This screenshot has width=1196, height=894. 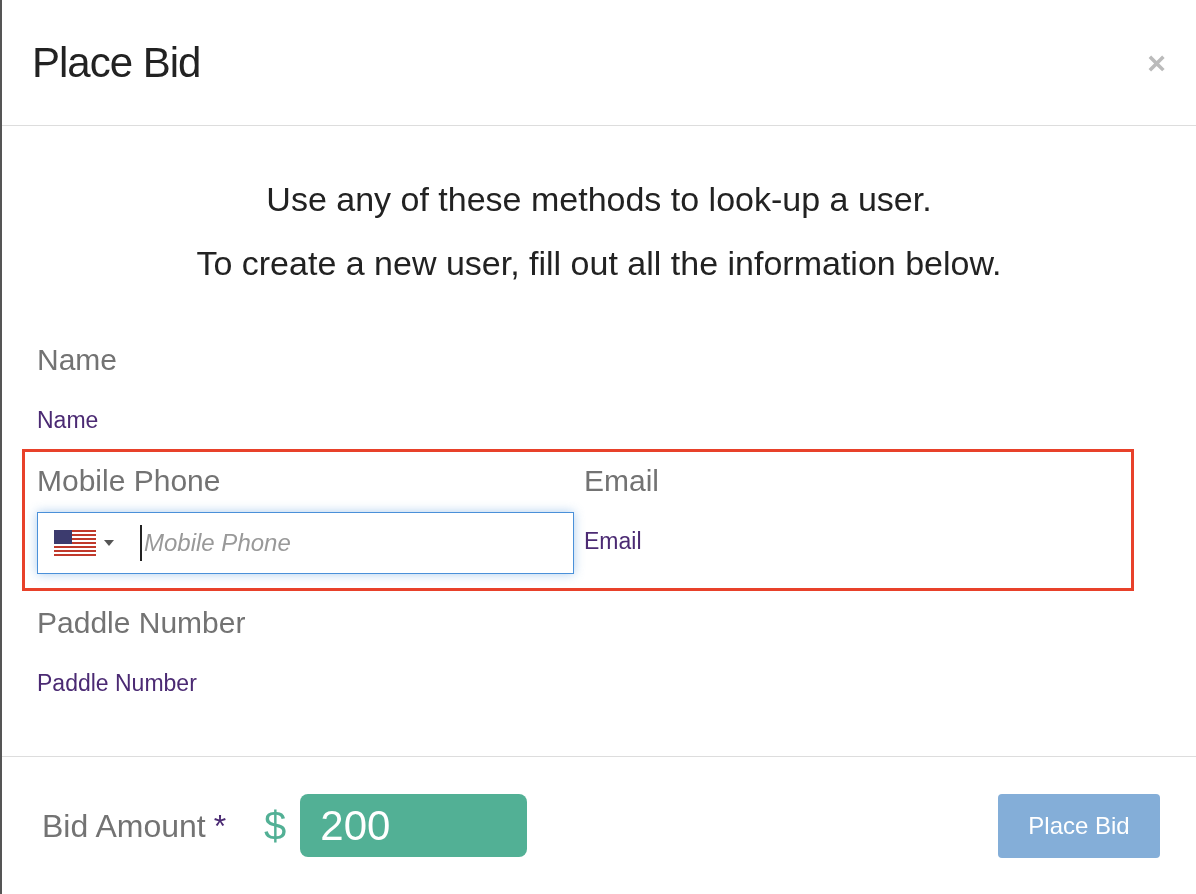 What do you see at coordinates (75, 543) in the screenshot?
I see `flag-icon` at bounding box center [75, 543].